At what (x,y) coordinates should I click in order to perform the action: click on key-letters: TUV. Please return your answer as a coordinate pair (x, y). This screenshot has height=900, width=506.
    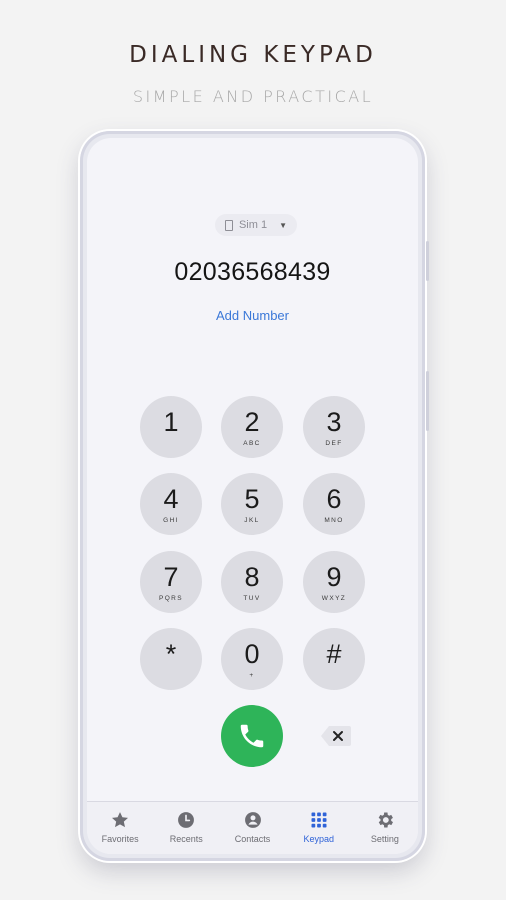
    Looking at the image, I should click on (252, 598).